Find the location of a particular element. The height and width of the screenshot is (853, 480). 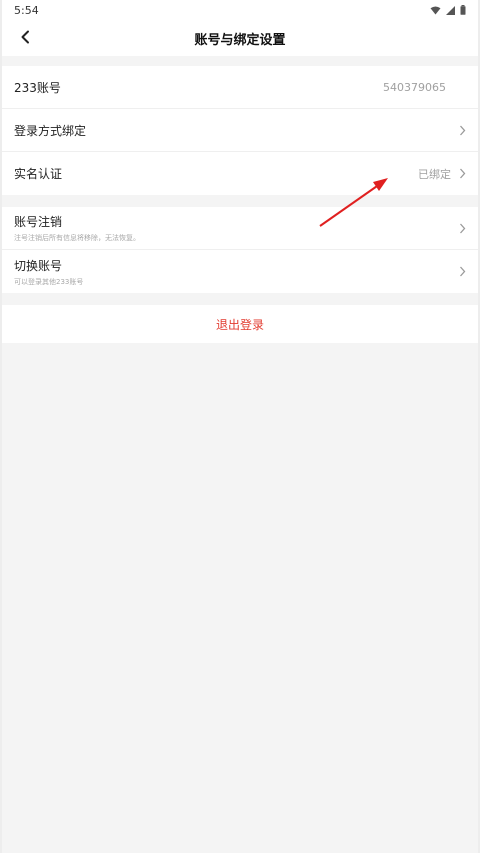

row-switch-account: 切换账号 可以登录其他233账号 is located at coordinates (240, 271).